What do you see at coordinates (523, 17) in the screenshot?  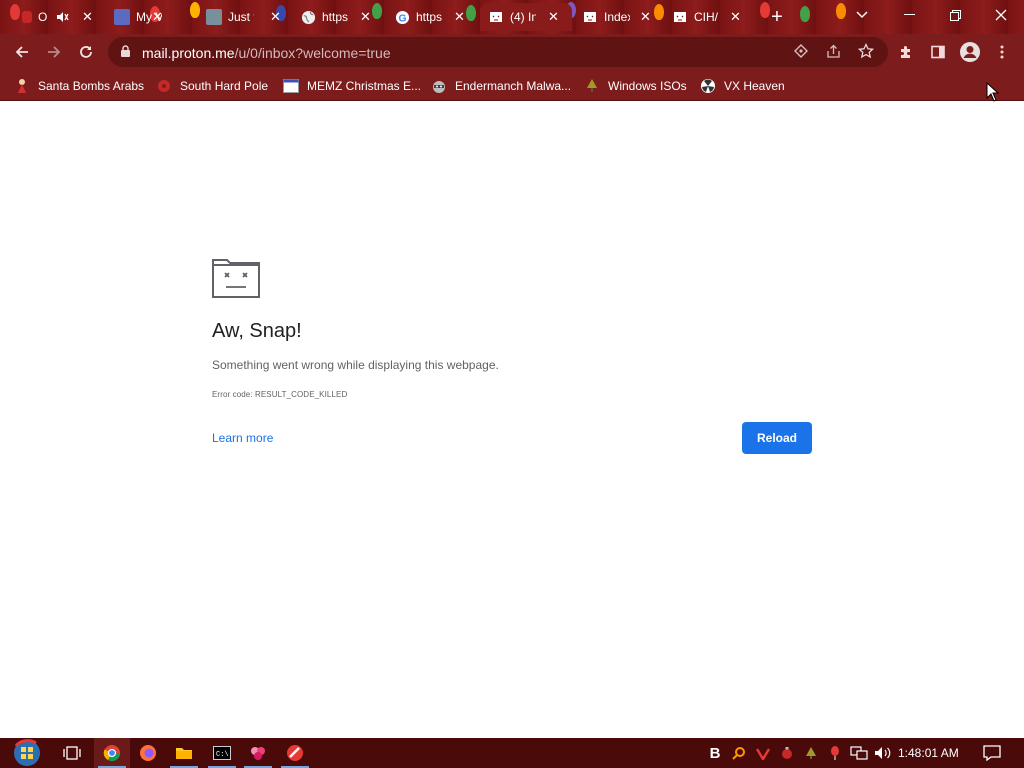 I see `tab-title: (4) In` at bounding box center [523, 17].